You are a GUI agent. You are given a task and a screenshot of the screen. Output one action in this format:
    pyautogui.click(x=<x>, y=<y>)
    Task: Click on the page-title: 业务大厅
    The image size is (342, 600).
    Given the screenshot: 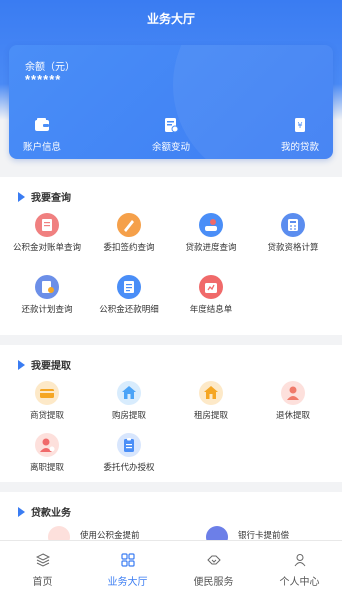 What is the action you would take?
    pyautogui.click(x=170, y=19)
    